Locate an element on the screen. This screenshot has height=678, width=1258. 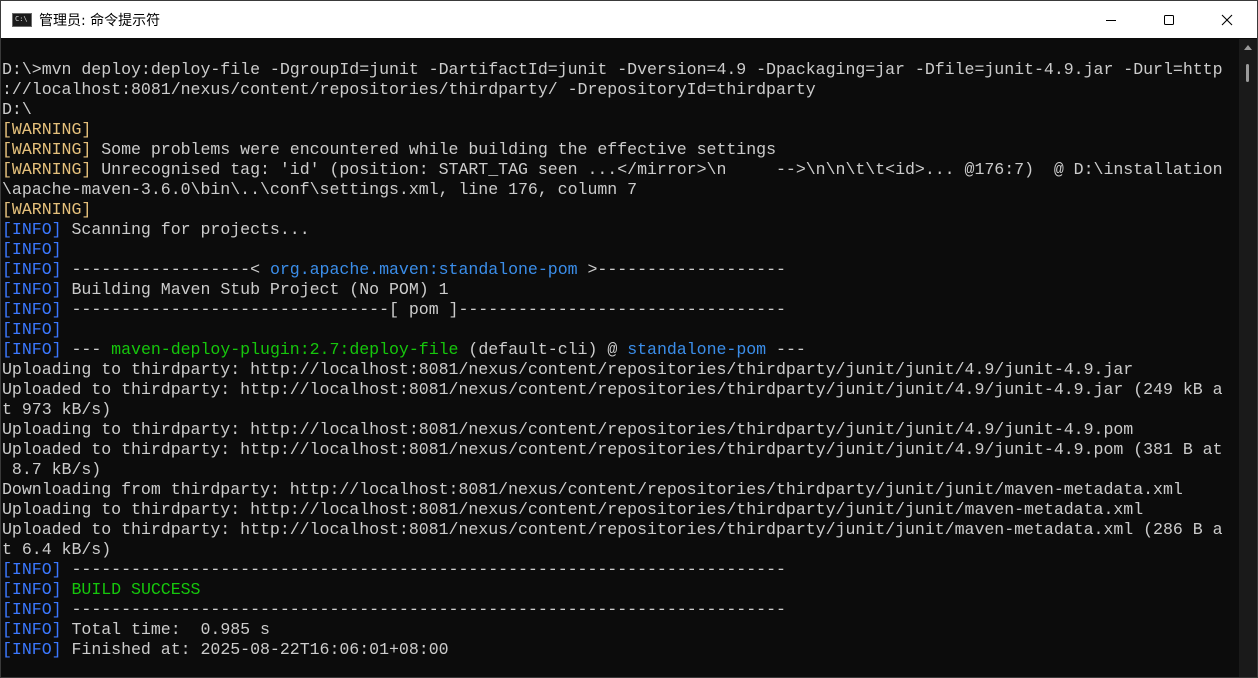
title-bar: 管理员: 命令提示符 is located at coordinates (629, 19).